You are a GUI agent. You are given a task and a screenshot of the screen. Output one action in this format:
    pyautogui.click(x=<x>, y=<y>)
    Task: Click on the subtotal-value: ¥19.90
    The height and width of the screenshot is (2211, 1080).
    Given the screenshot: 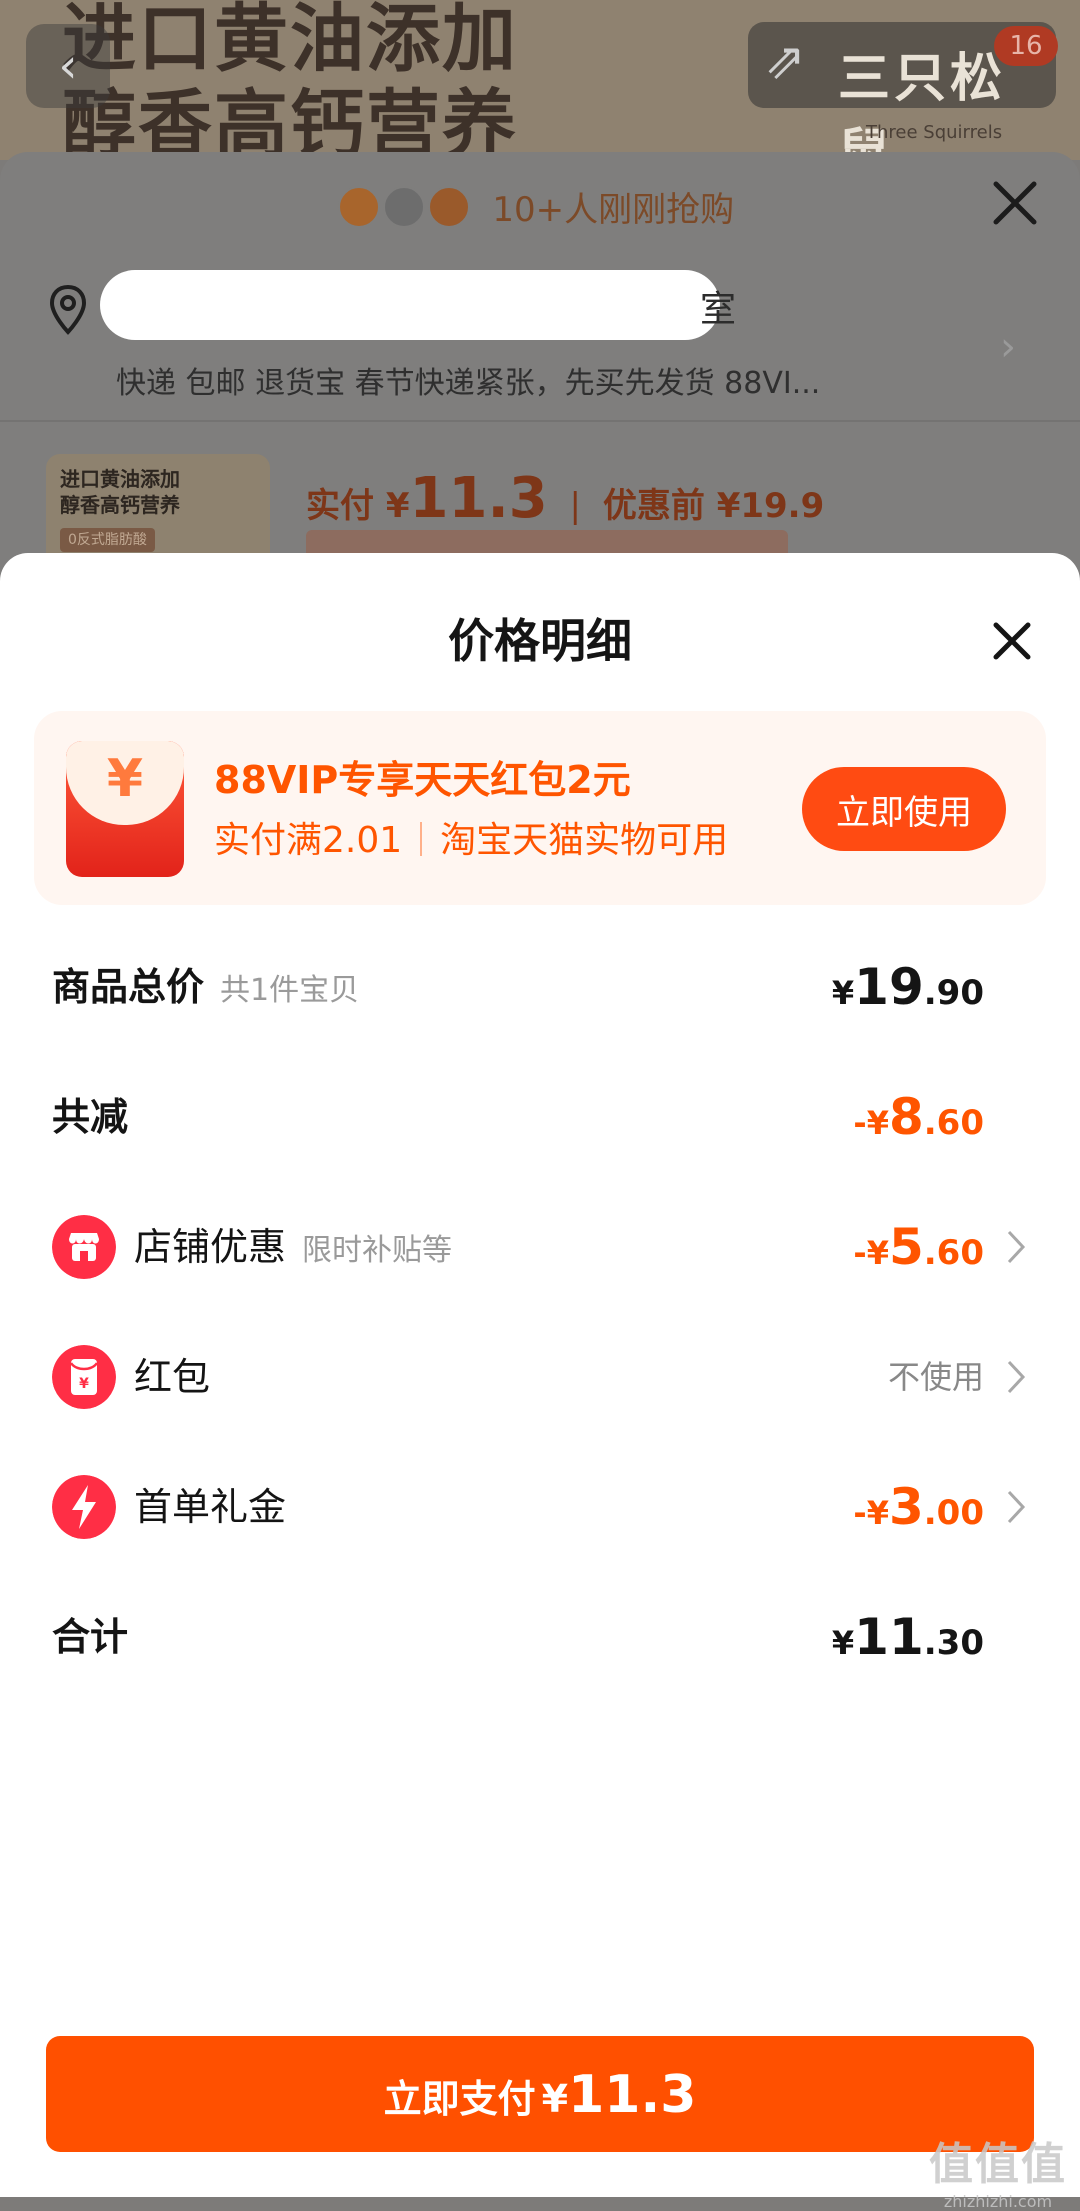 What is the action you would take?
    pyautogui.click(x=907, y=987)
    